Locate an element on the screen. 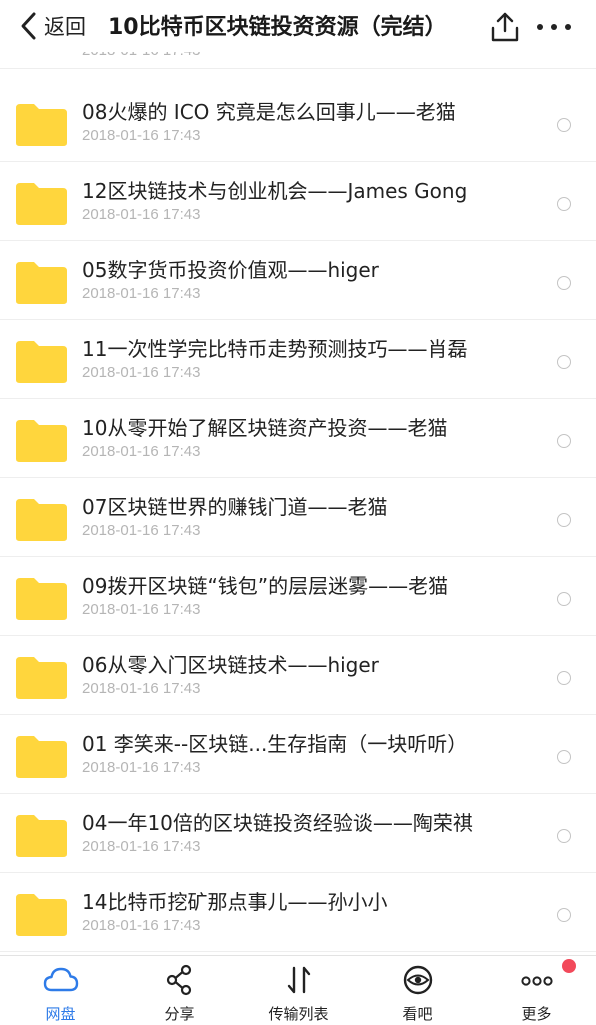 The height and width of the screenshot is (1025, 596). file-row: 06从零入门区块链技术——higer 2018-01-16 17:43 is located at coordinates (298, 675).